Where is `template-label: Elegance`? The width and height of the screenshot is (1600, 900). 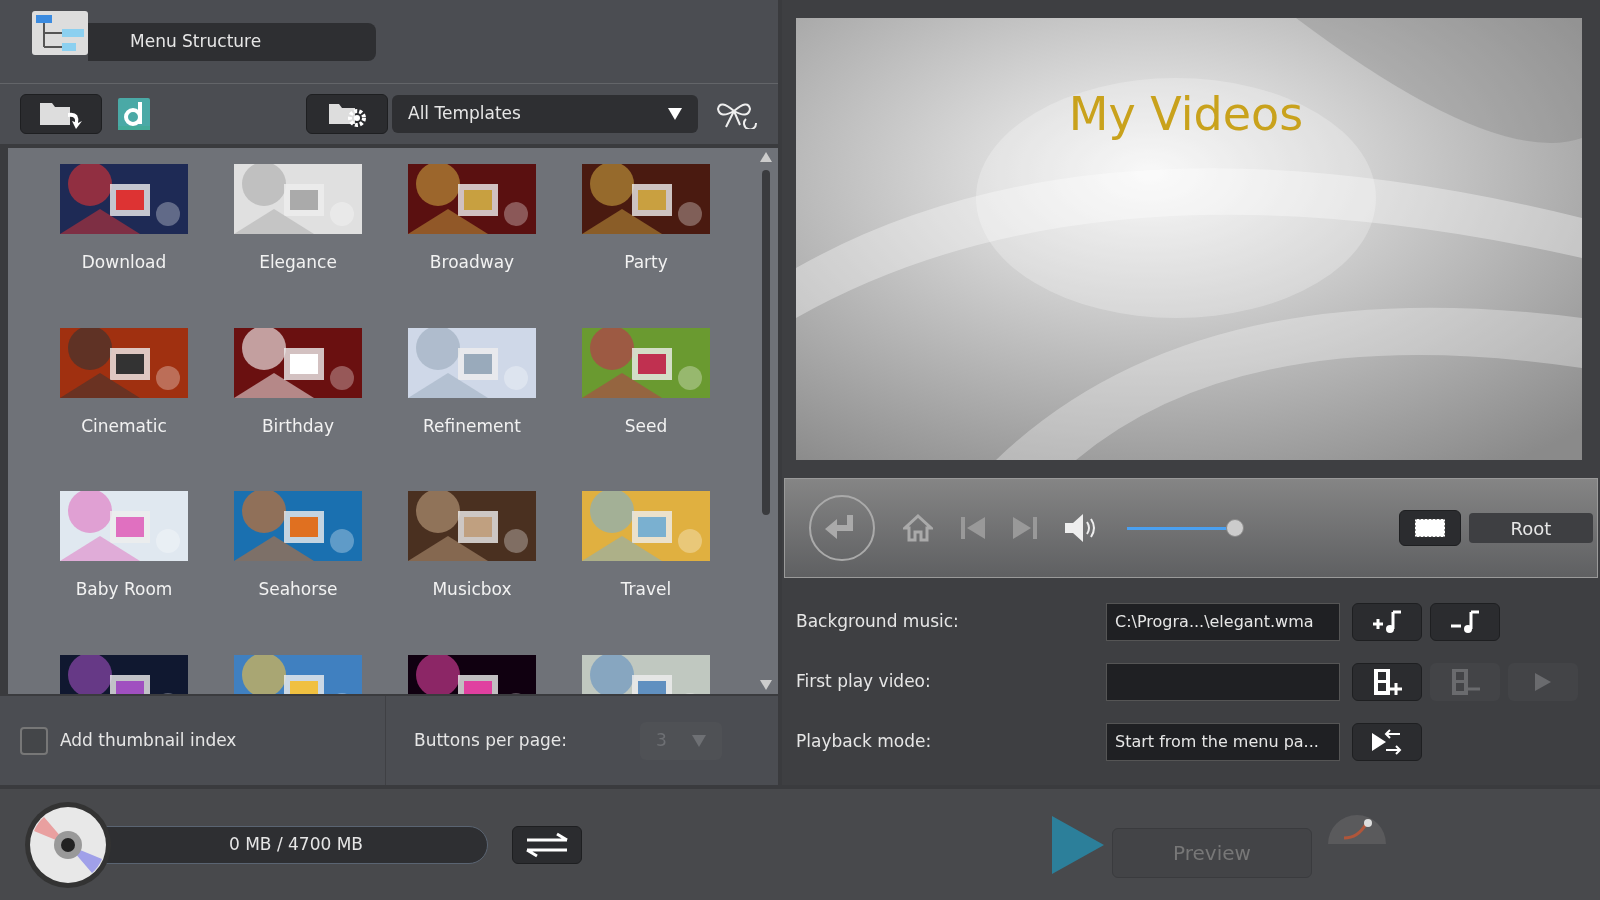
template-label: Elegance is located at coordinates (298, 263).